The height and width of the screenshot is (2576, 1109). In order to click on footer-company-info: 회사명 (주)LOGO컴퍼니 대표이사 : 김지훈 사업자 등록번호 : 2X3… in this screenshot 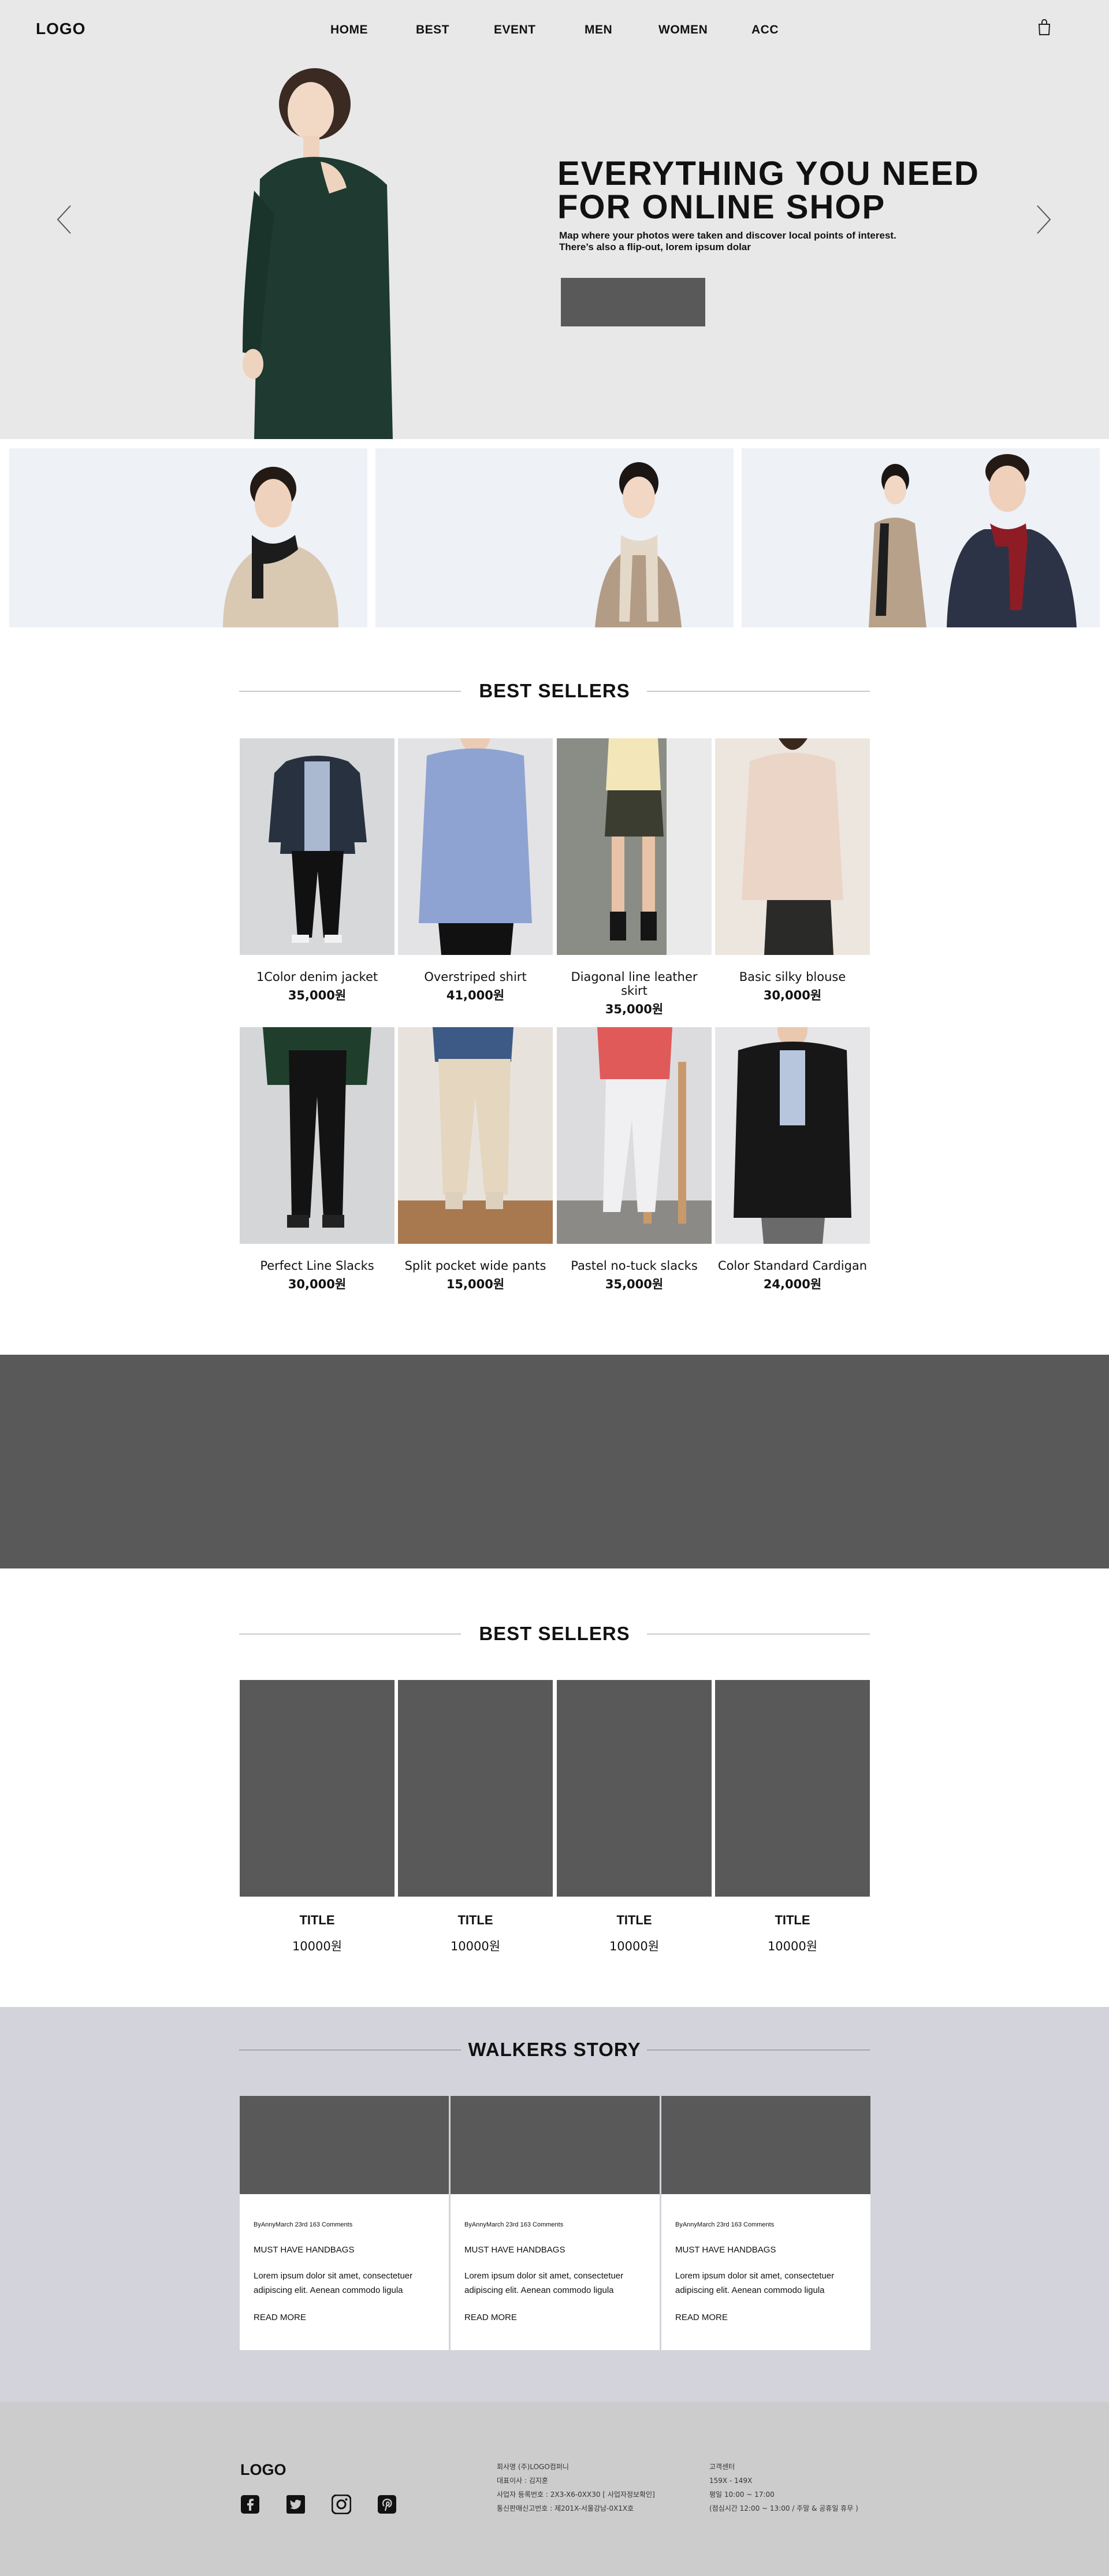, I will do `click(576, 2487)`.